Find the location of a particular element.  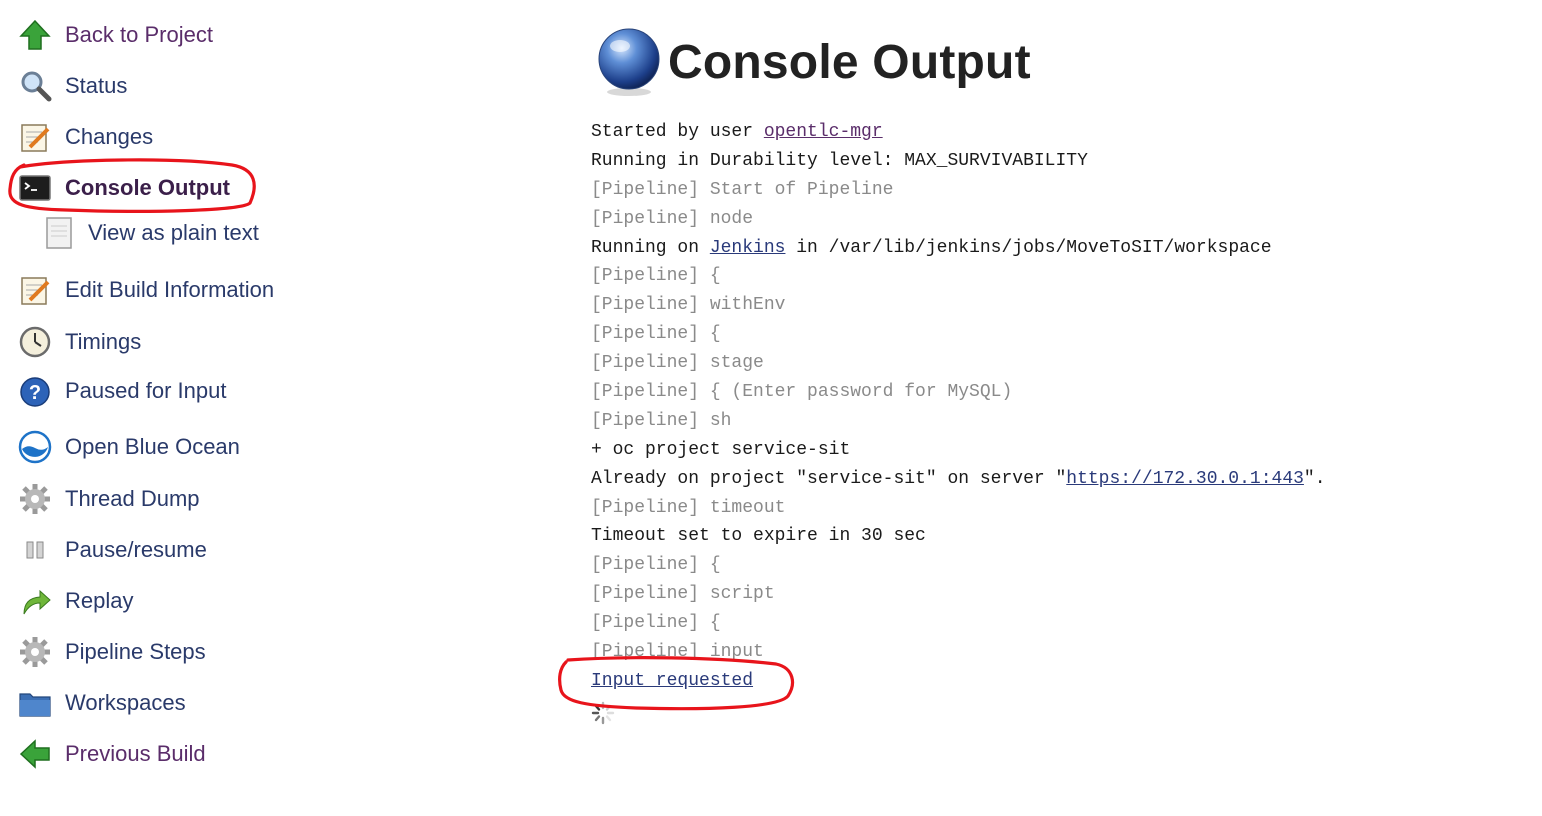

sidebar-item-label: Status is located at coordinates (96, 85).